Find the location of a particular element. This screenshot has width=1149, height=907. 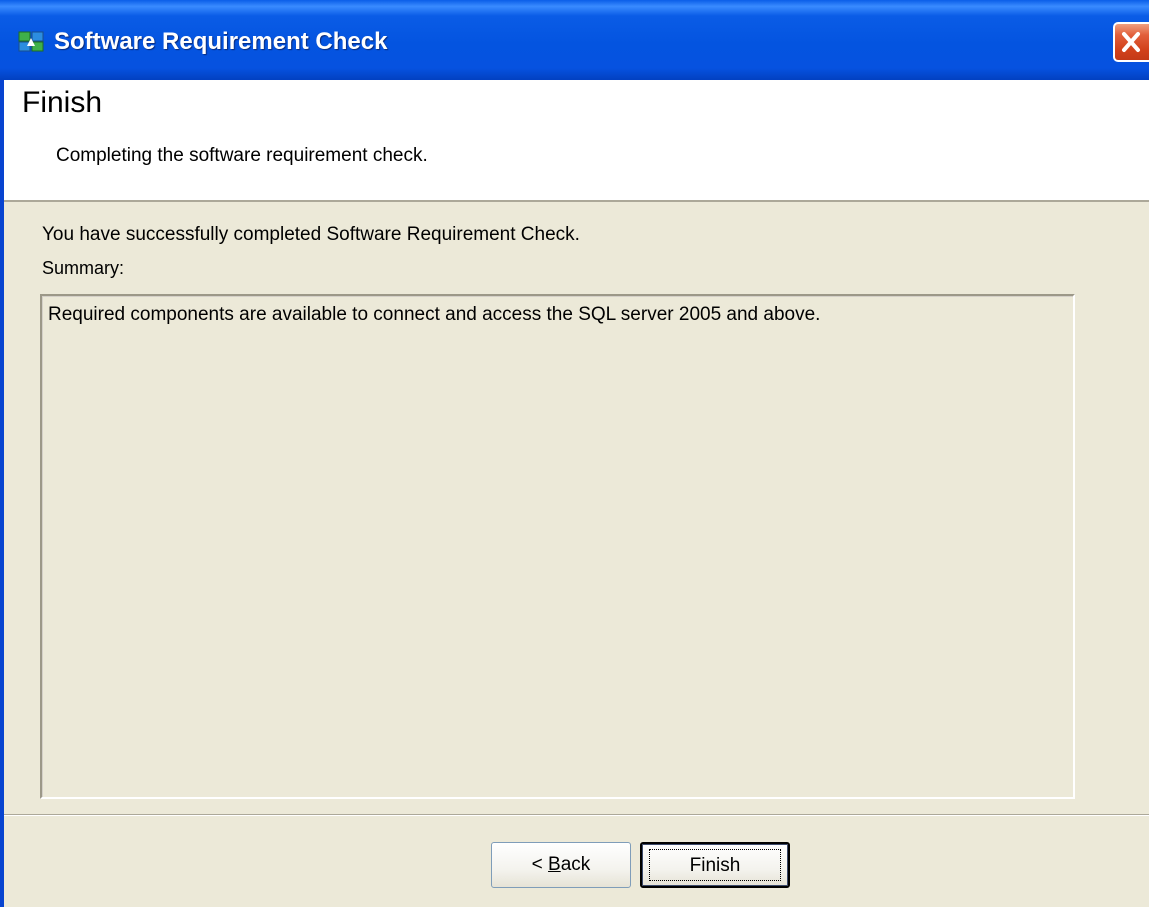

back-label-rest: ack is located at coordinates (575, 864).